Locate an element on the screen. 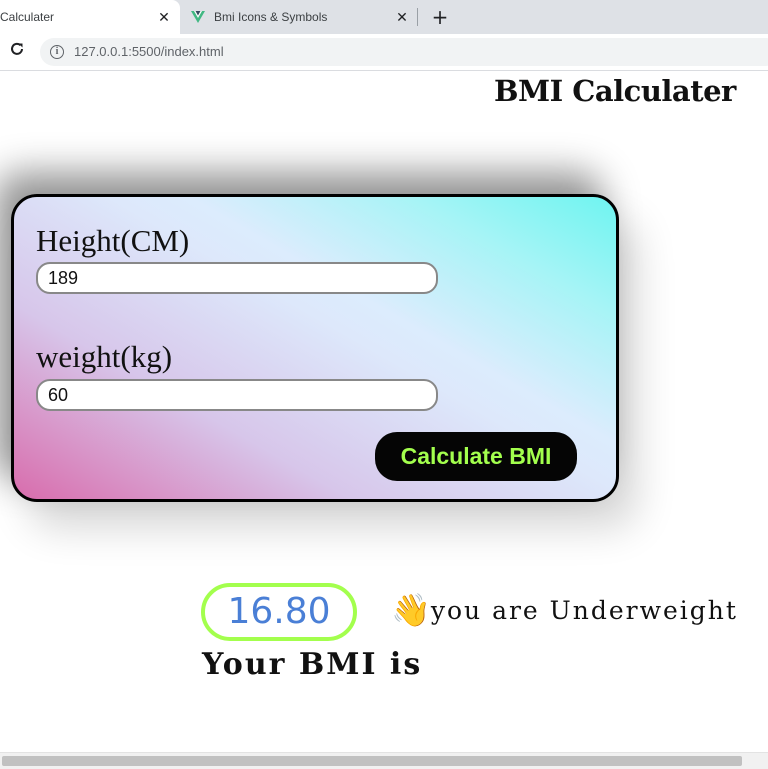 This screenshot has width=768, height=769. bmi-caption: Your BMI is is located at coordinates (312, 664).